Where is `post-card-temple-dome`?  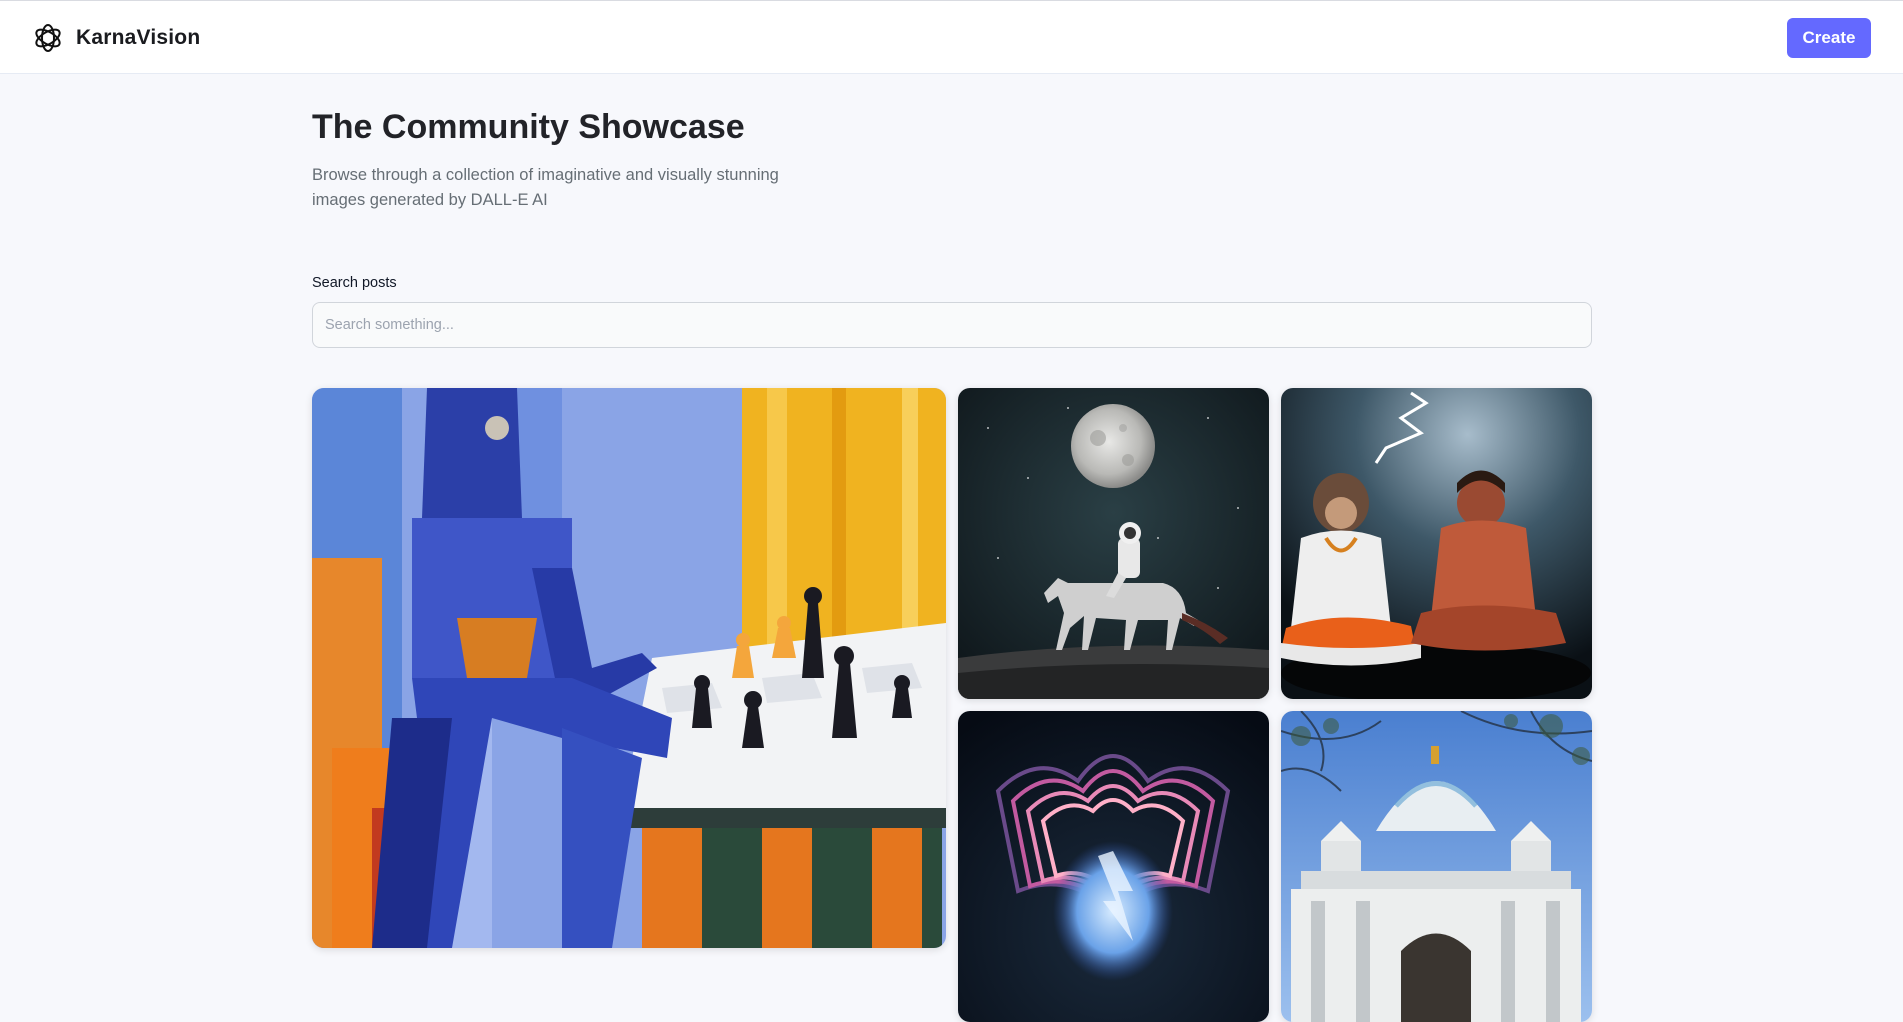
post-card-temple-dome is located at coordinates (1436, 866).